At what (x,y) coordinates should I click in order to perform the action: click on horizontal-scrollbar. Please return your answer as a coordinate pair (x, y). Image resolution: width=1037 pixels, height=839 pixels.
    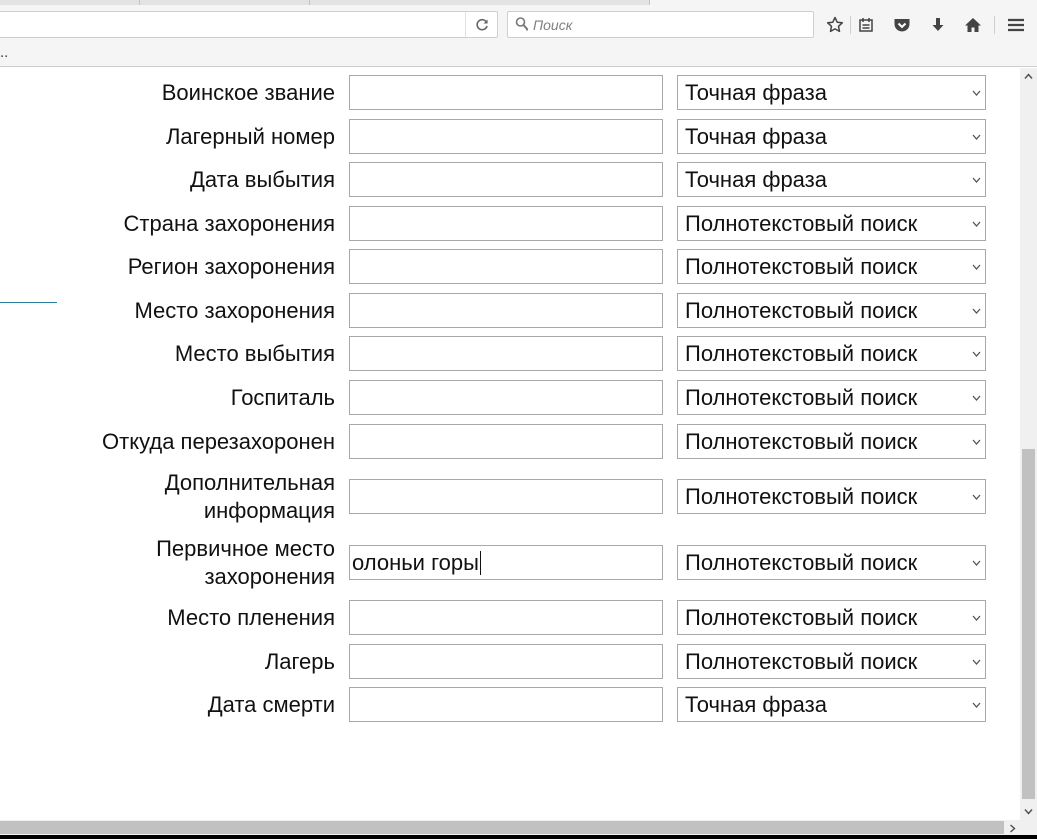
    Looking at the image, I should click on (518, 829).